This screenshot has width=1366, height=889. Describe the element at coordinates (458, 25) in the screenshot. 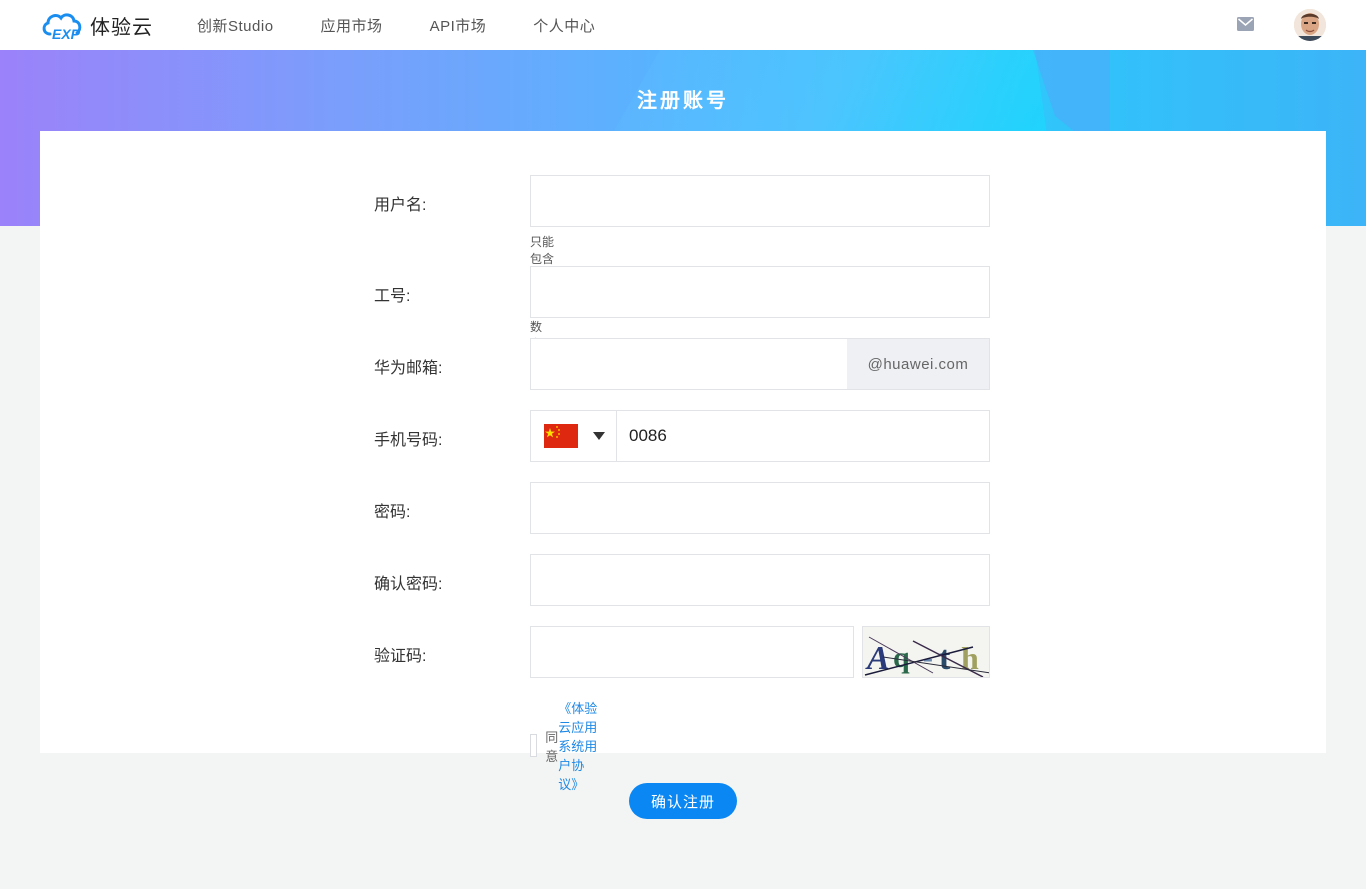

I see `nav-item-api-market: API市场` at that location.